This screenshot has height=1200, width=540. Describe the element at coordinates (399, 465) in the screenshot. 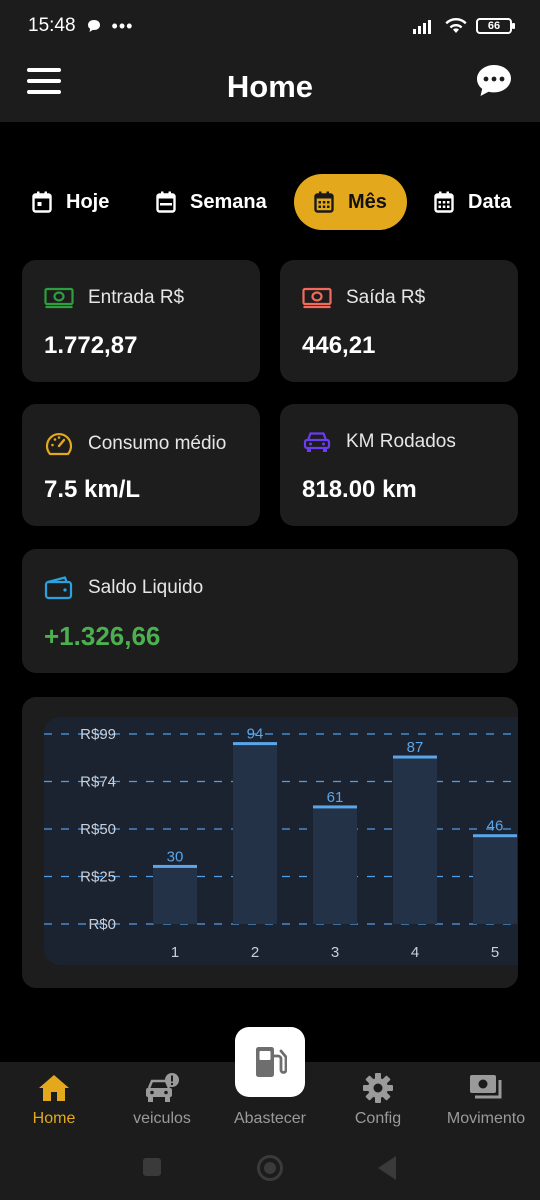

I see `card-km: KM Rodados 818.00 km` at that location.